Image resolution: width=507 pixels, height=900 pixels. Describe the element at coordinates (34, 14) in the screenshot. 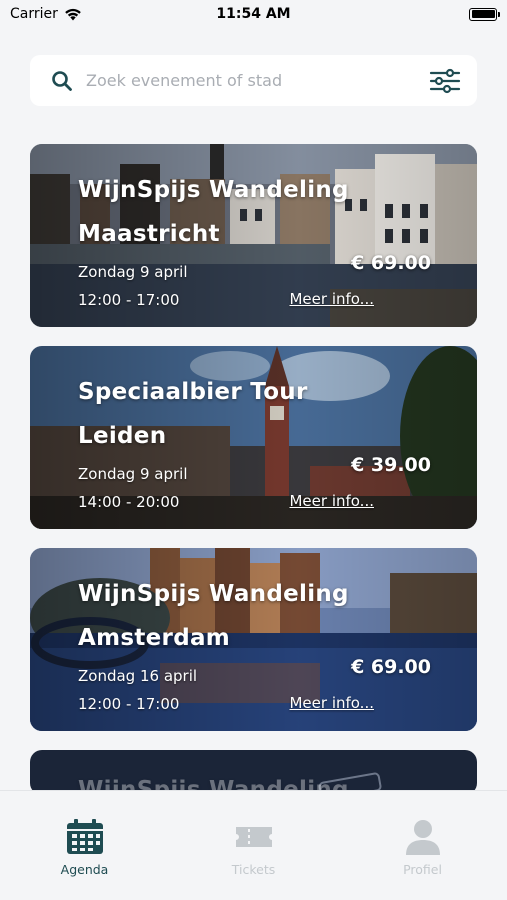

I see `carrier-label: Carrier` at that location.